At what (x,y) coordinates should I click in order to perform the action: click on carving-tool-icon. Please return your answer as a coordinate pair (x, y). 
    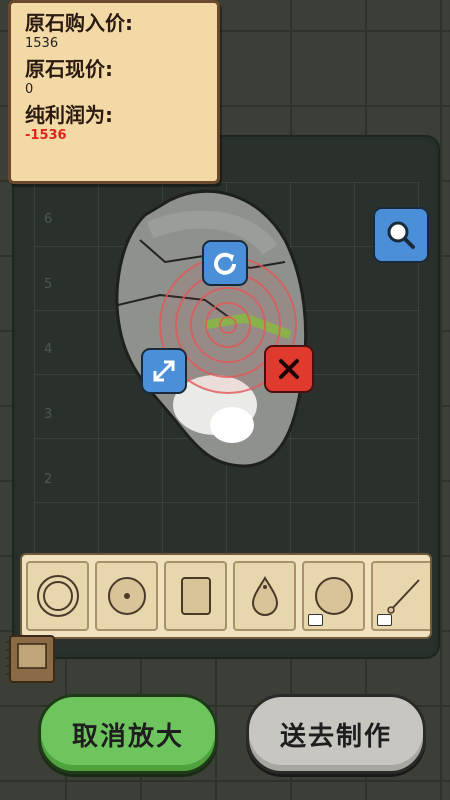
    Looking at the image, I should click on (403, 596).